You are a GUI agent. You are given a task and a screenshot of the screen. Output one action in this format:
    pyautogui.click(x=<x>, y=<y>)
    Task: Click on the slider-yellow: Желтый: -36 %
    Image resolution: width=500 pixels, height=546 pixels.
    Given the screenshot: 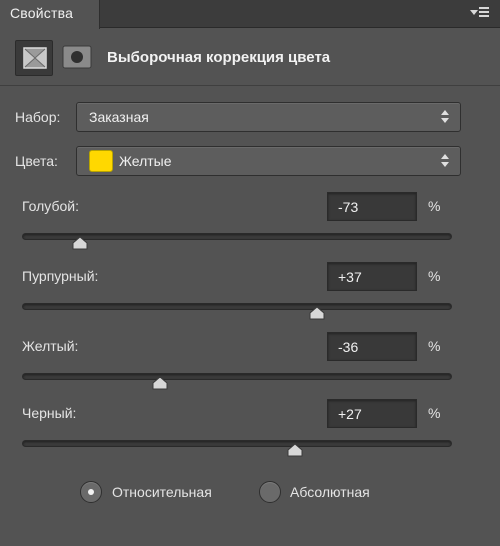 What is the action you would take?
    pyautogui.click(x=250, y=368)
    